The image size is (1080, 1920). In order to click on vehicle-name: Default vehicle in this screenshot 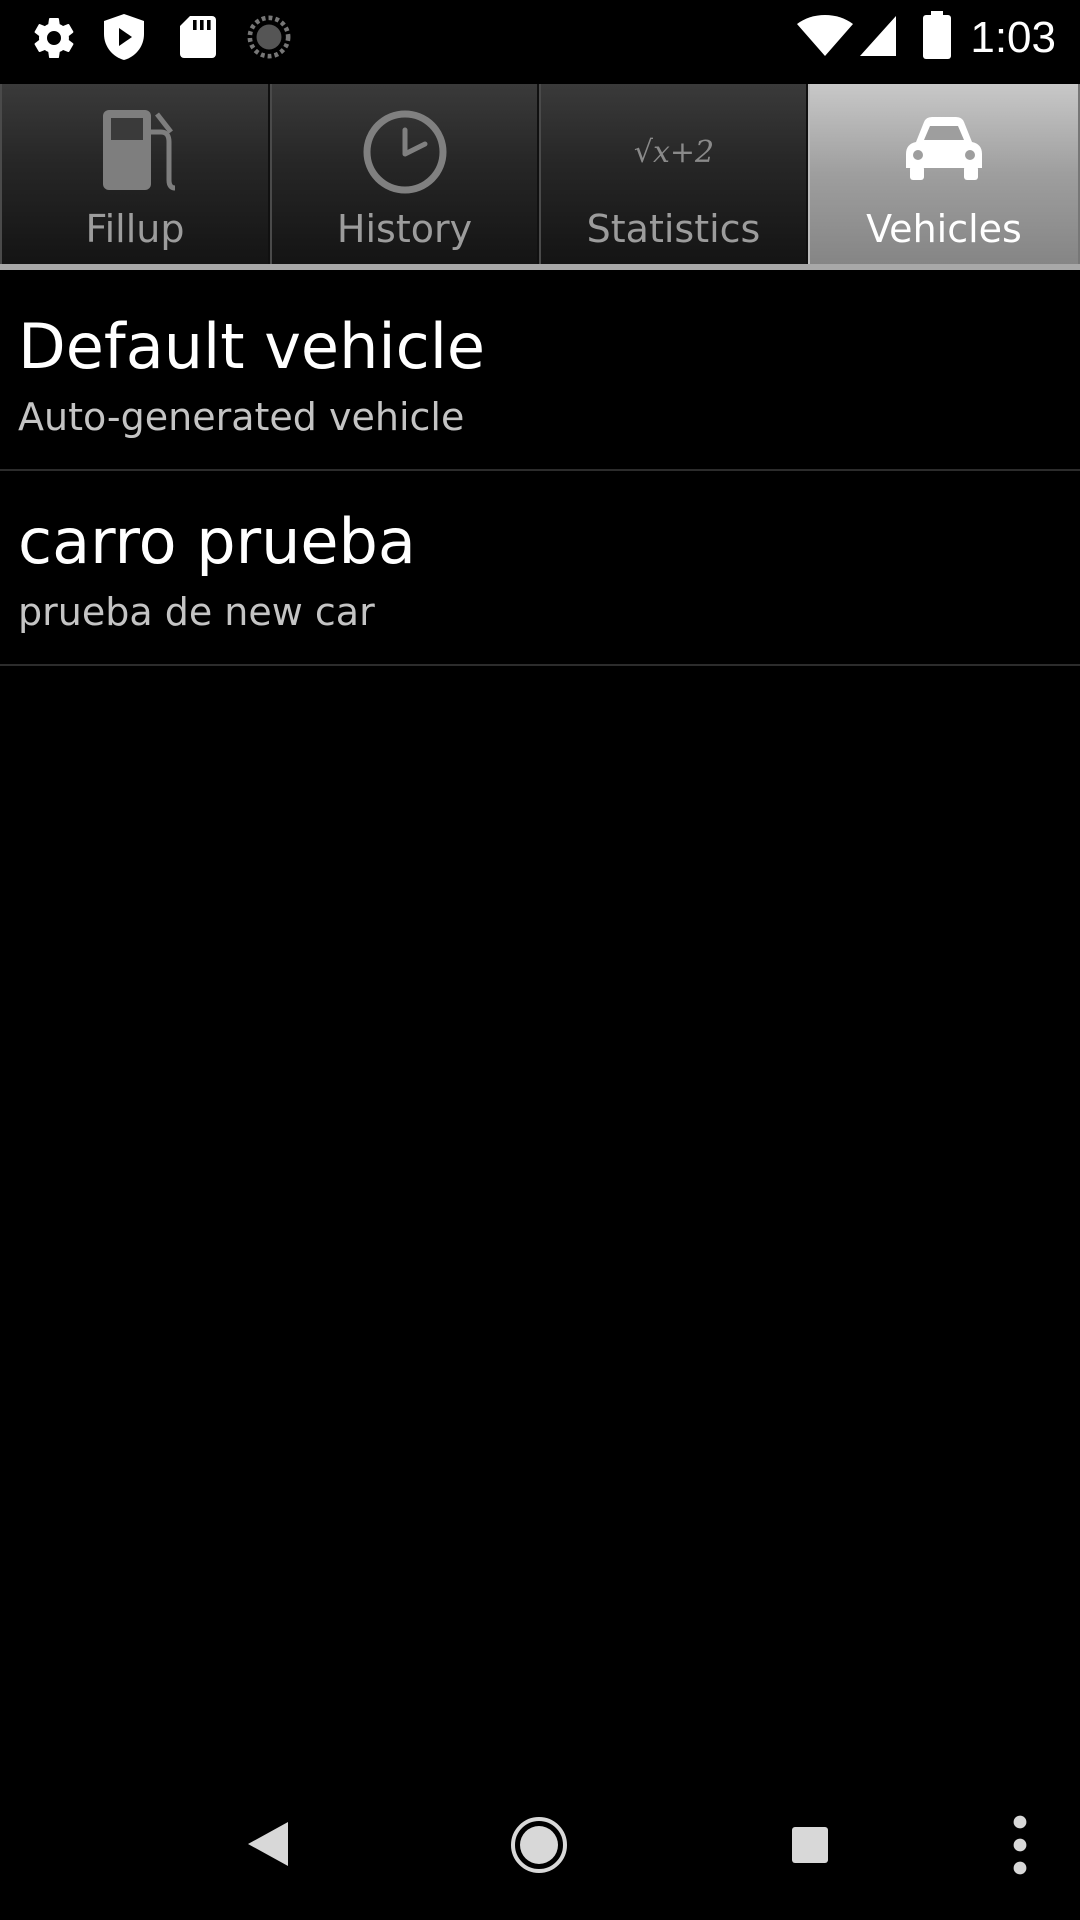, I will do `click(252, 346)`.